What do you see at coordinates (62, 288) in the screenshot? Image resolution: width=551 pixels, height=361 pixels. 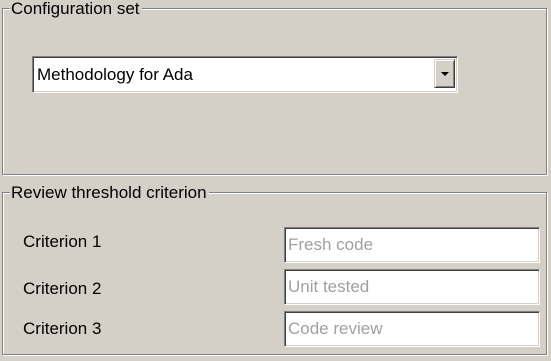 I see `criterion-2-label: Criterion 2` at bounding box center [62, 288].